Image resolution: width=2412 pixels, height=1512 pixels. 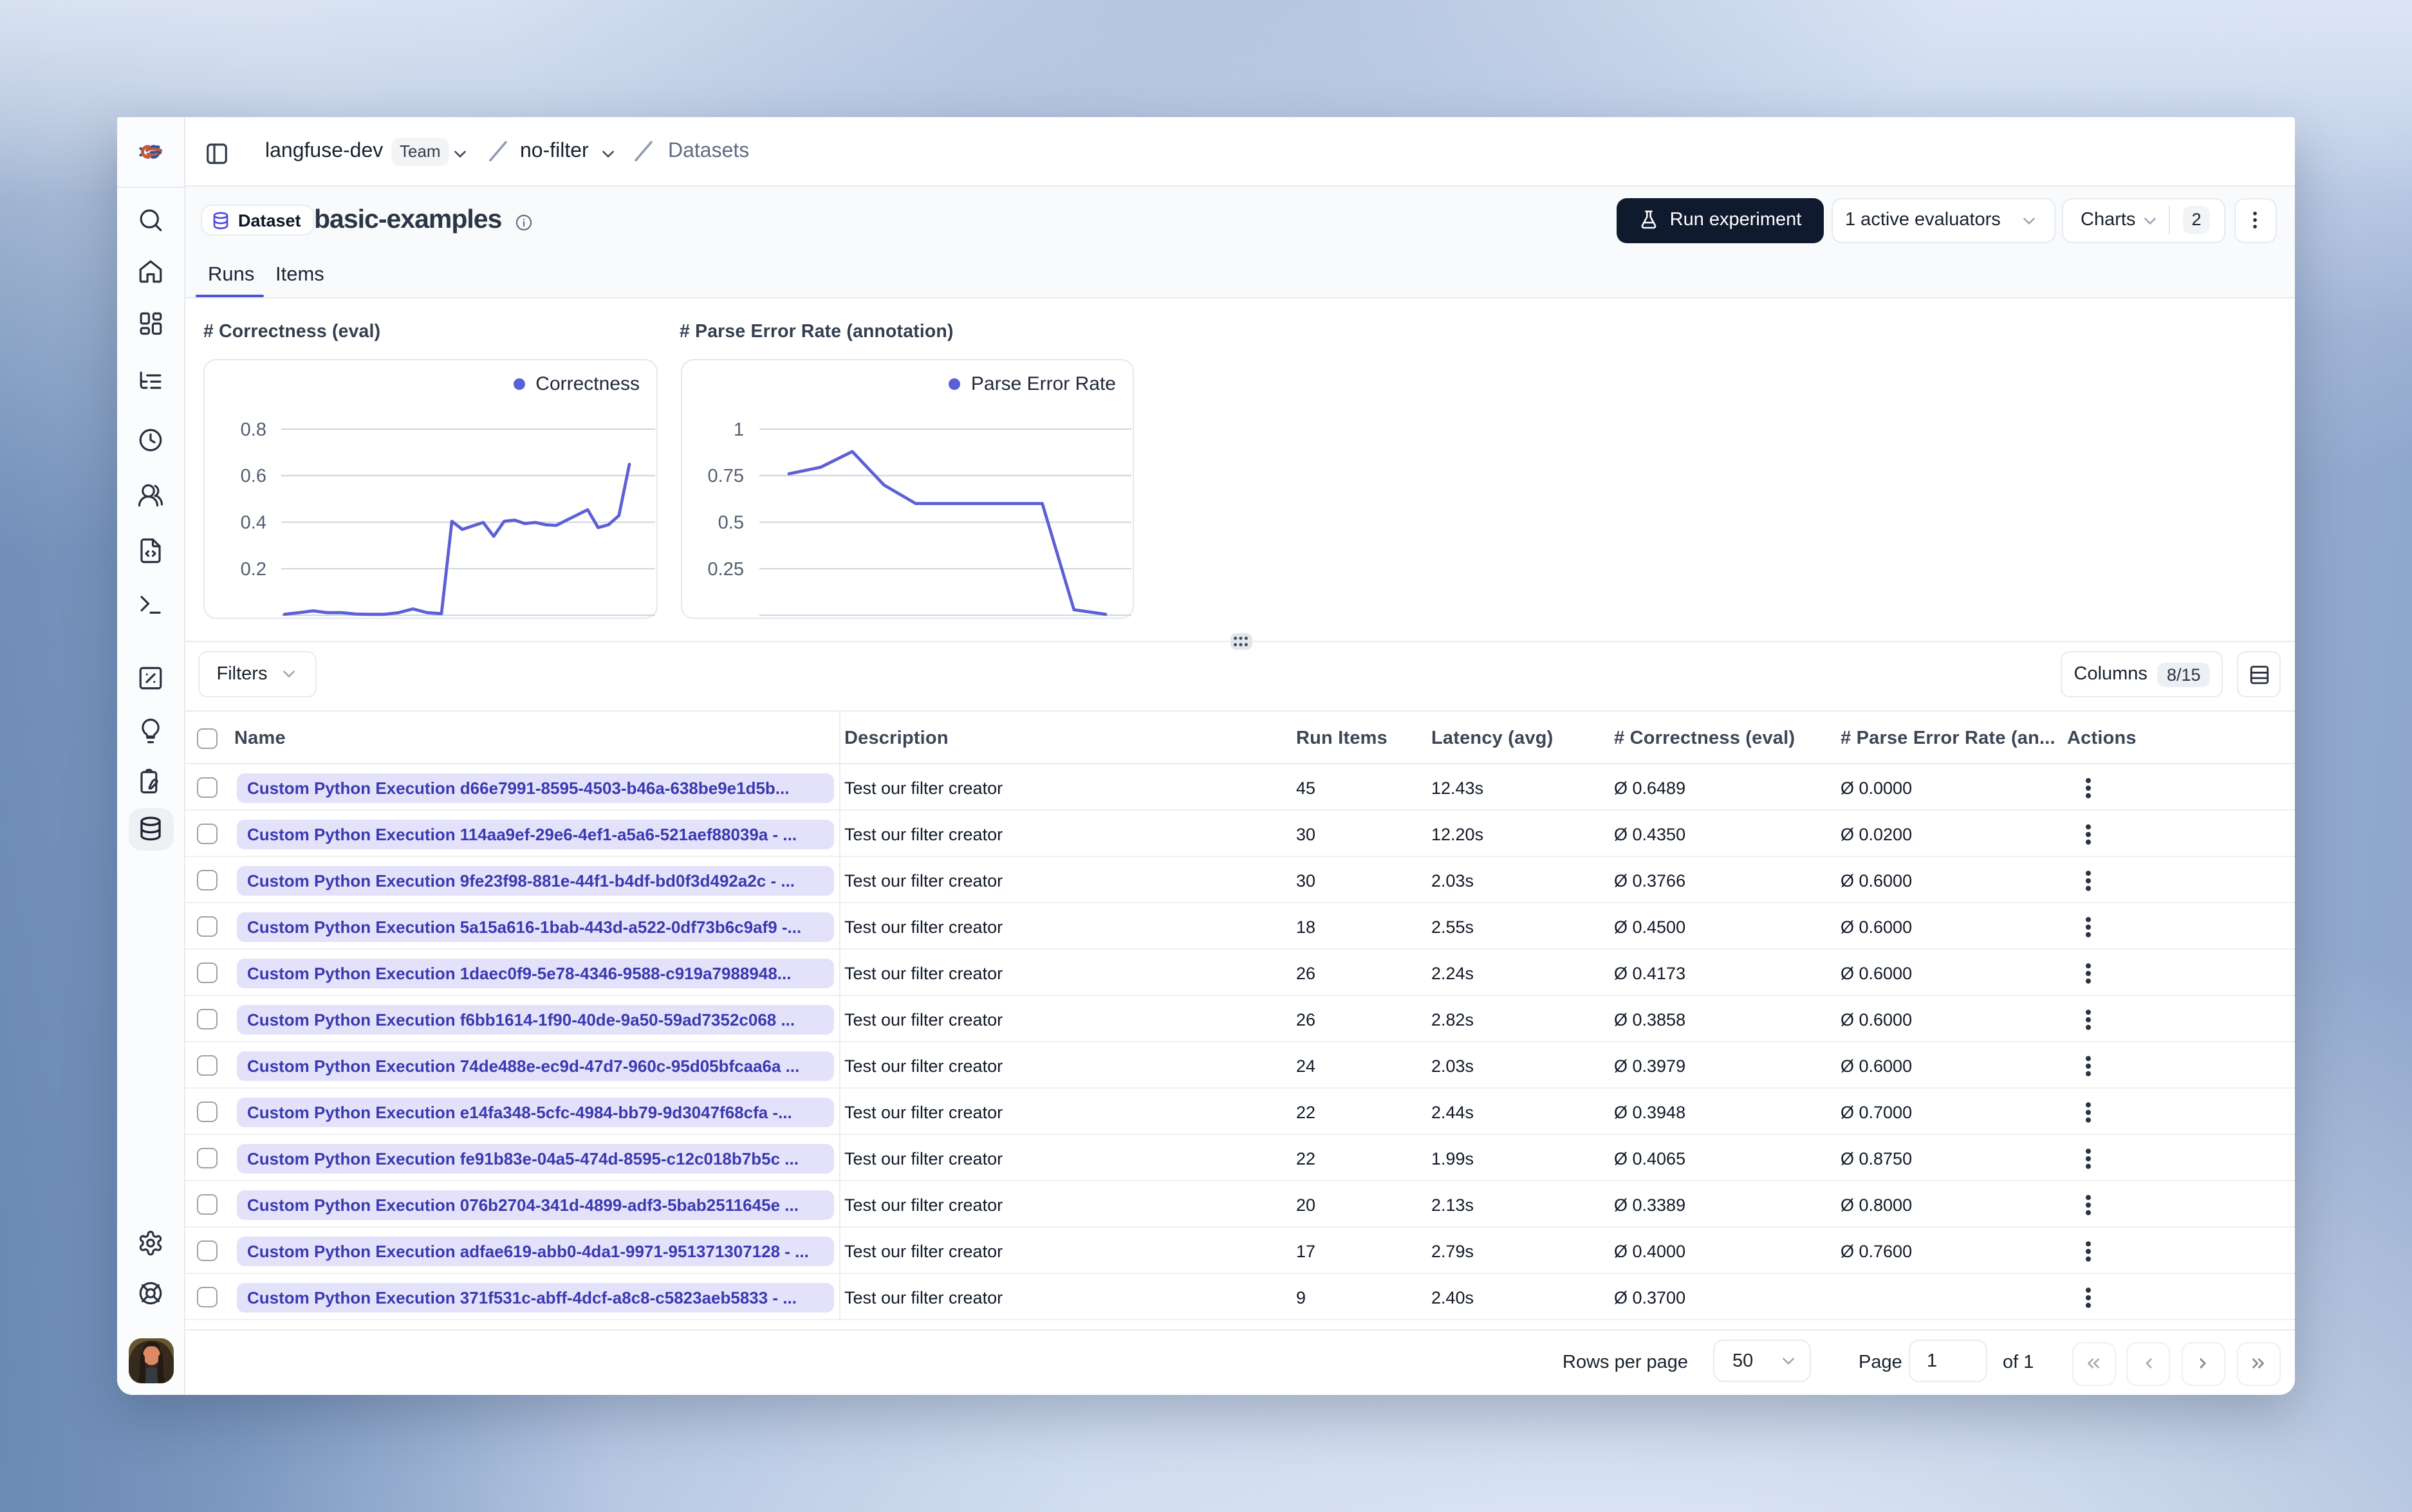 I want to click on svg-text: 0.75, so click(x=726, y=475).